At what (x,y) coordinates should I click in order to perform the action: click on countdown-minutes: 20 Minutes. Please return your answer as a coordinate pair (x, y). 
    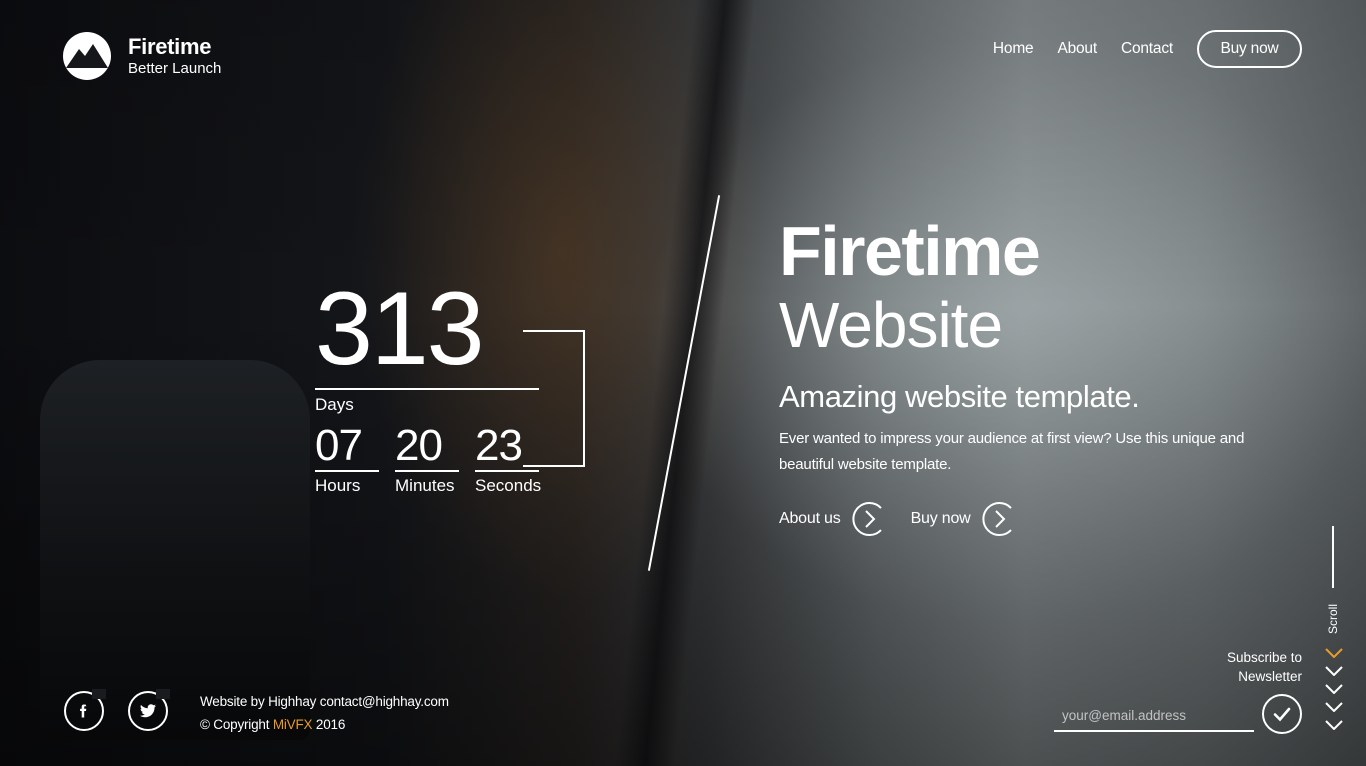
    Looking at the image, I should click on (427, 459).